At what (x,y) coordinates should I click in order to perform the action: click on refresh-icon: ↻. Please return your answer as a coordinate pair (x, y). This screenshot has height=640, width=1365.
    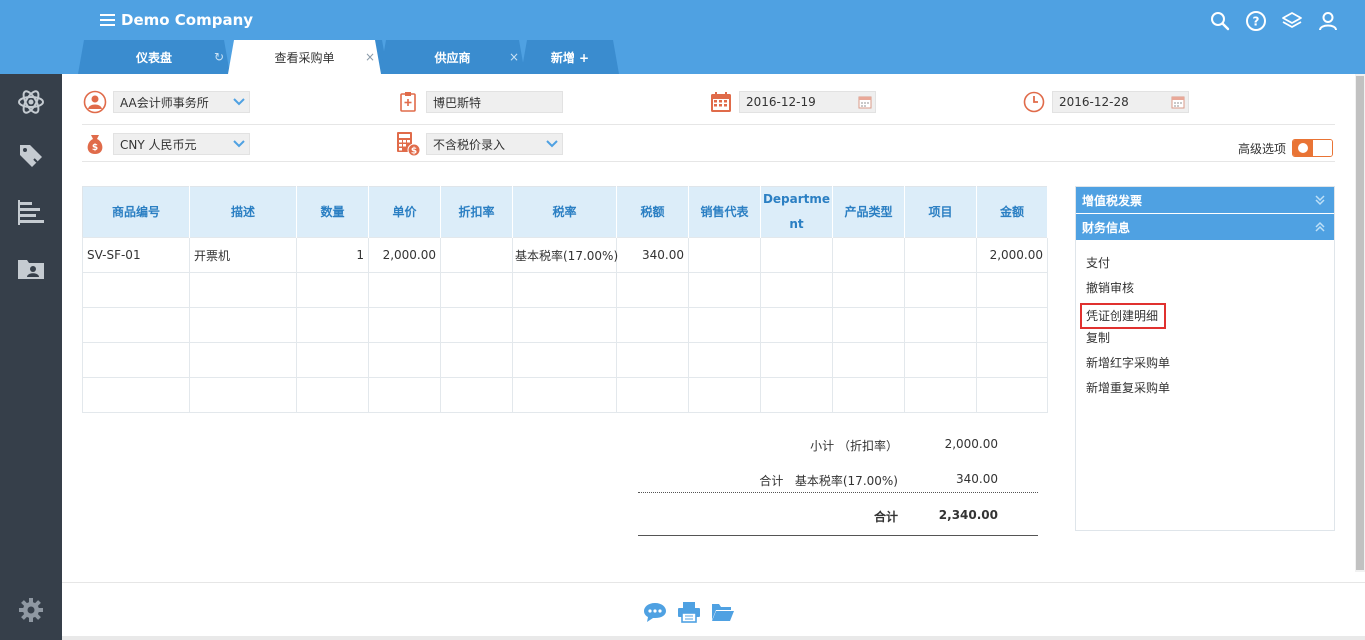
    Looking at the image, I should click on (219, 57).